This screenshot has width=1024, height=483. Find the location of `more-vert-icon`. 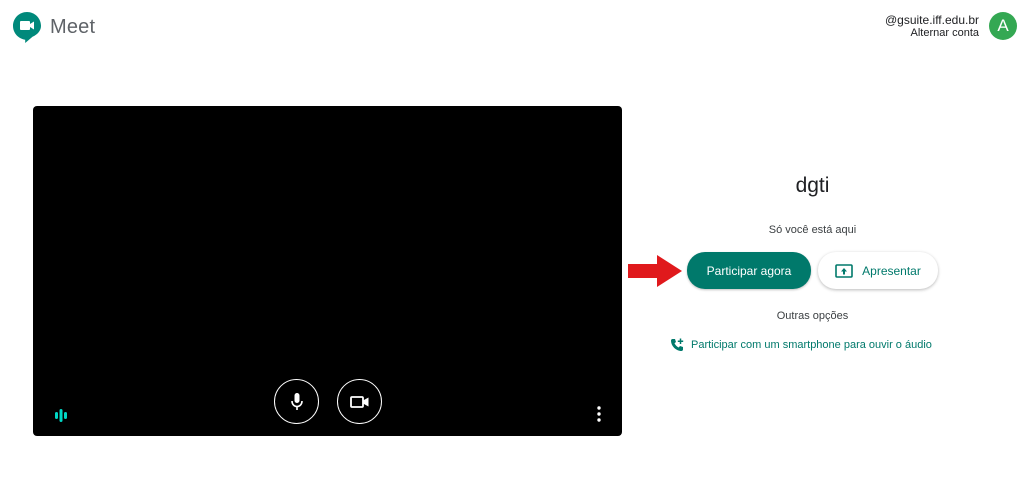

more-vert-icon is located at coordinates (599, 414).